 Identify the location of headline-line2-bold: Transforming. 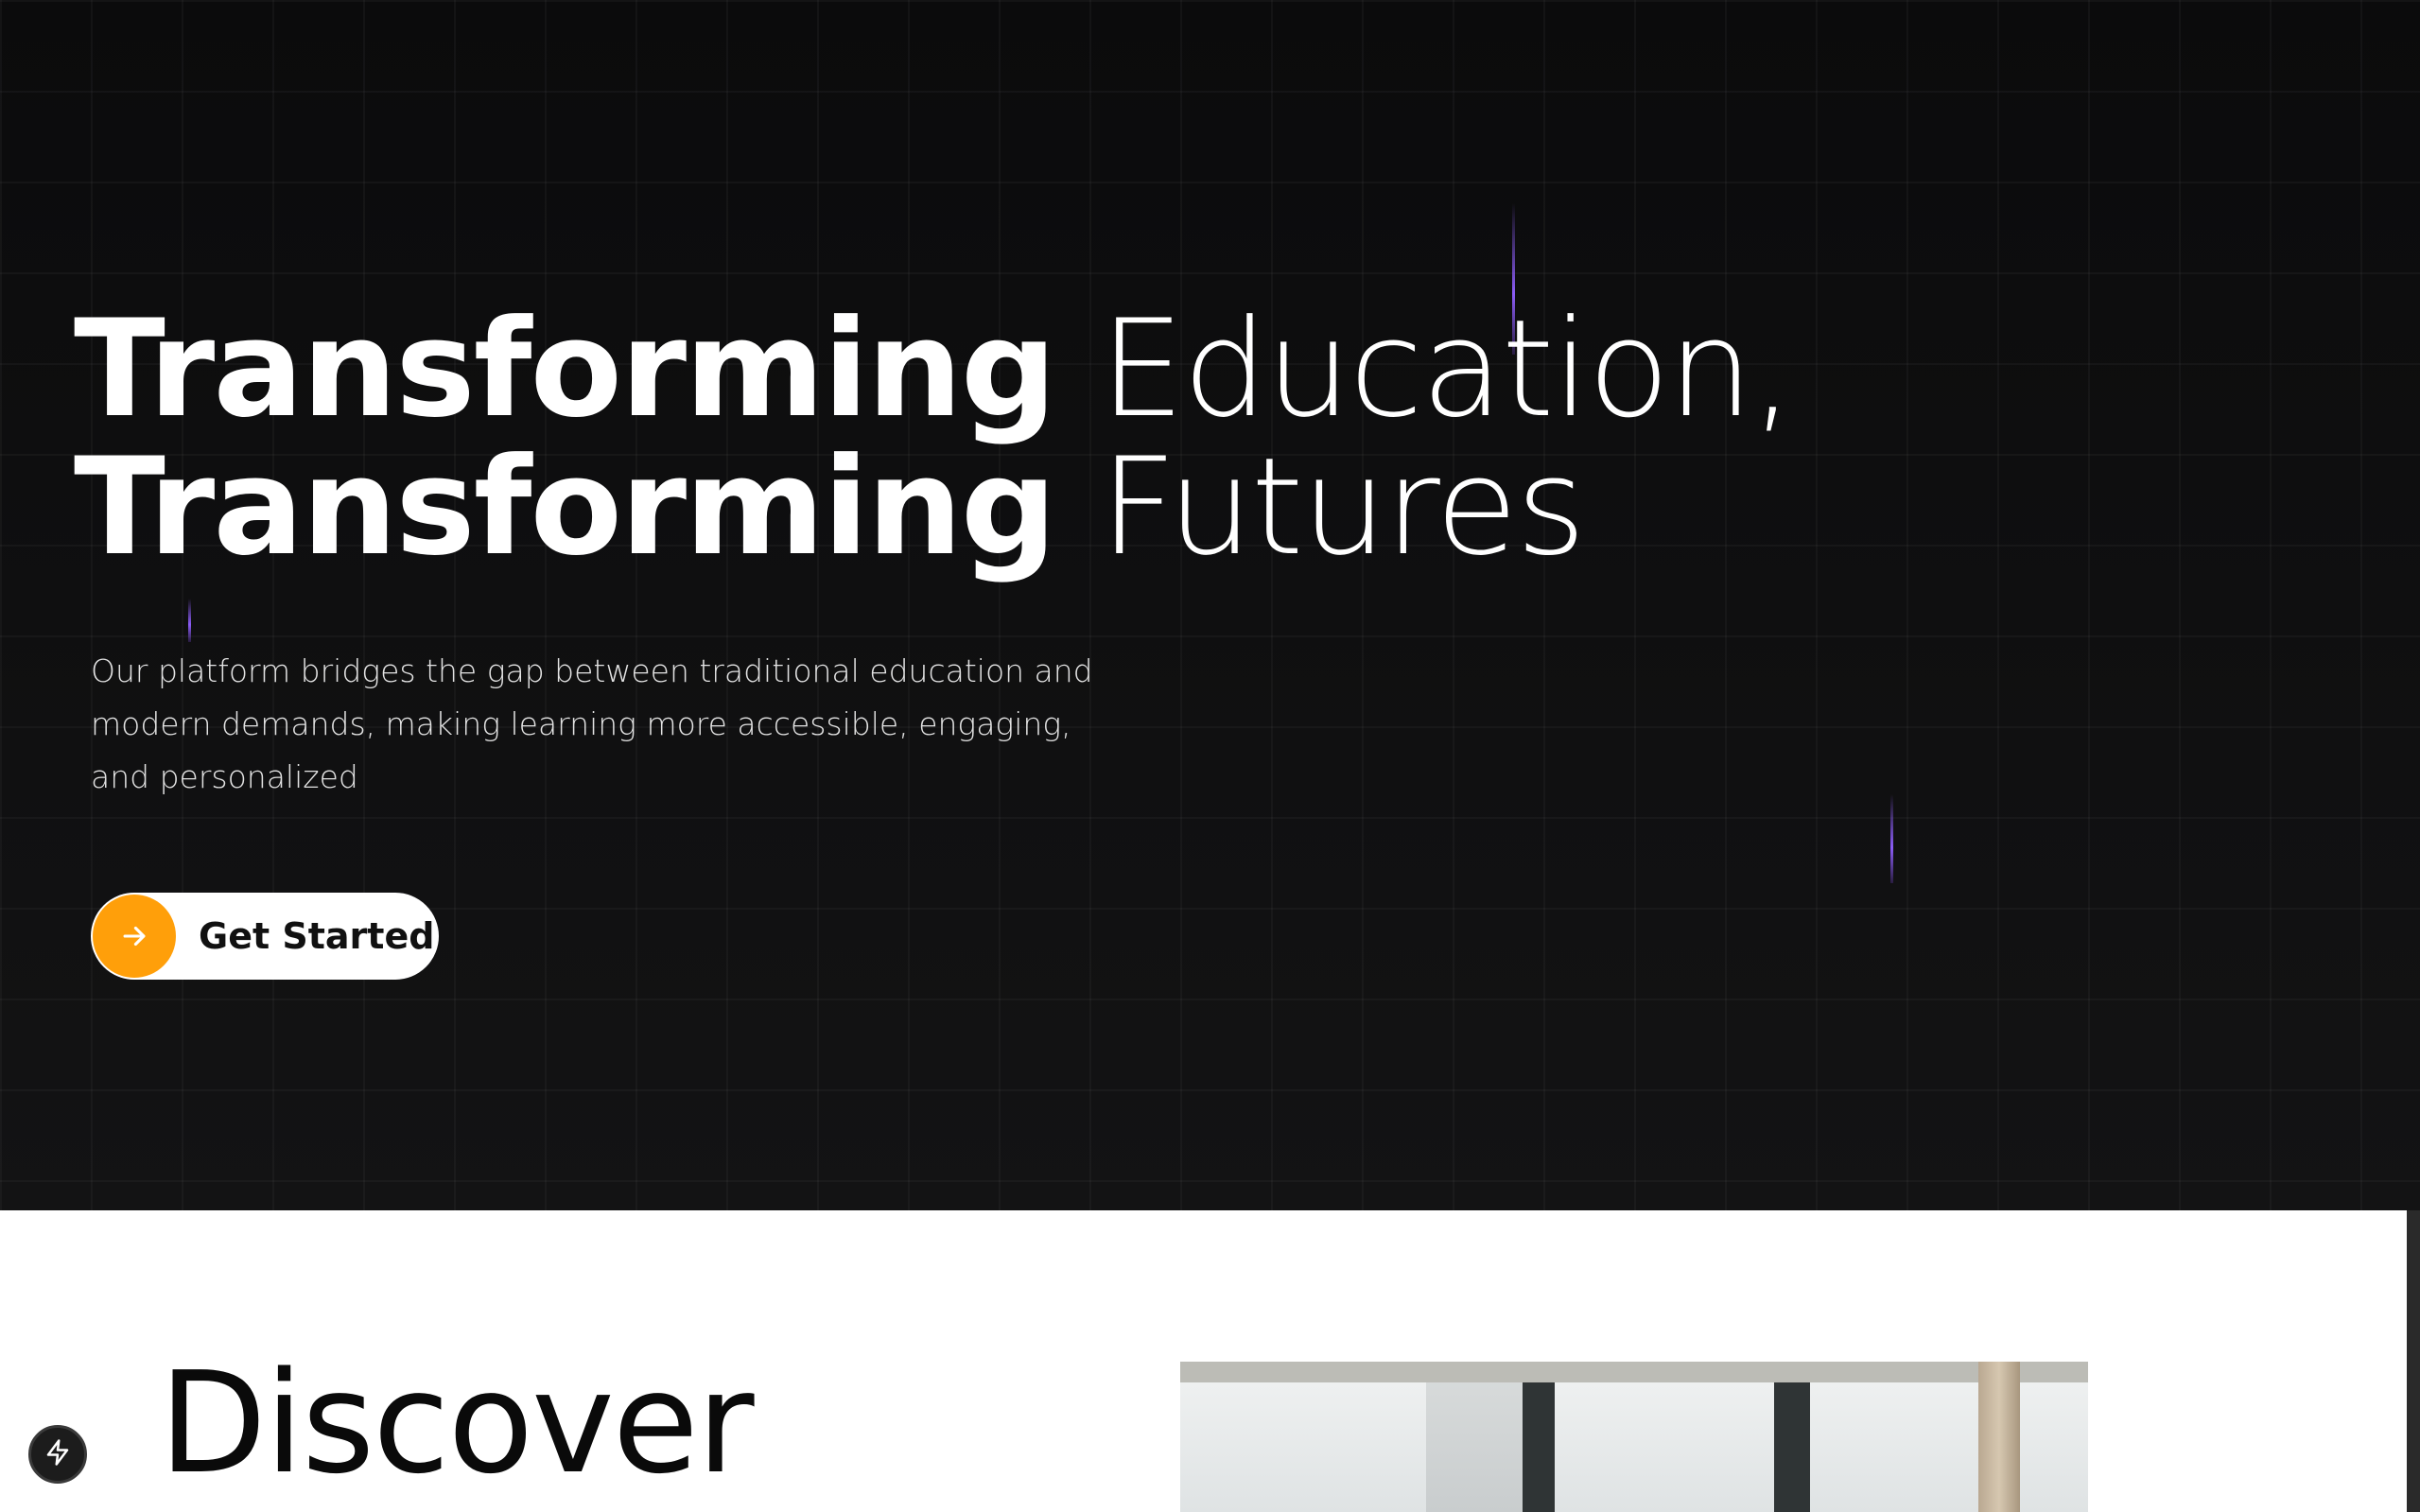
(565, 507).